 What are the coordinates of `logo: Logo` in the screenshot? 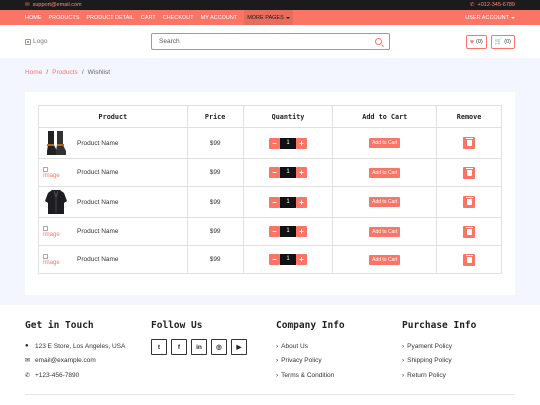 It's located at (88, 41).